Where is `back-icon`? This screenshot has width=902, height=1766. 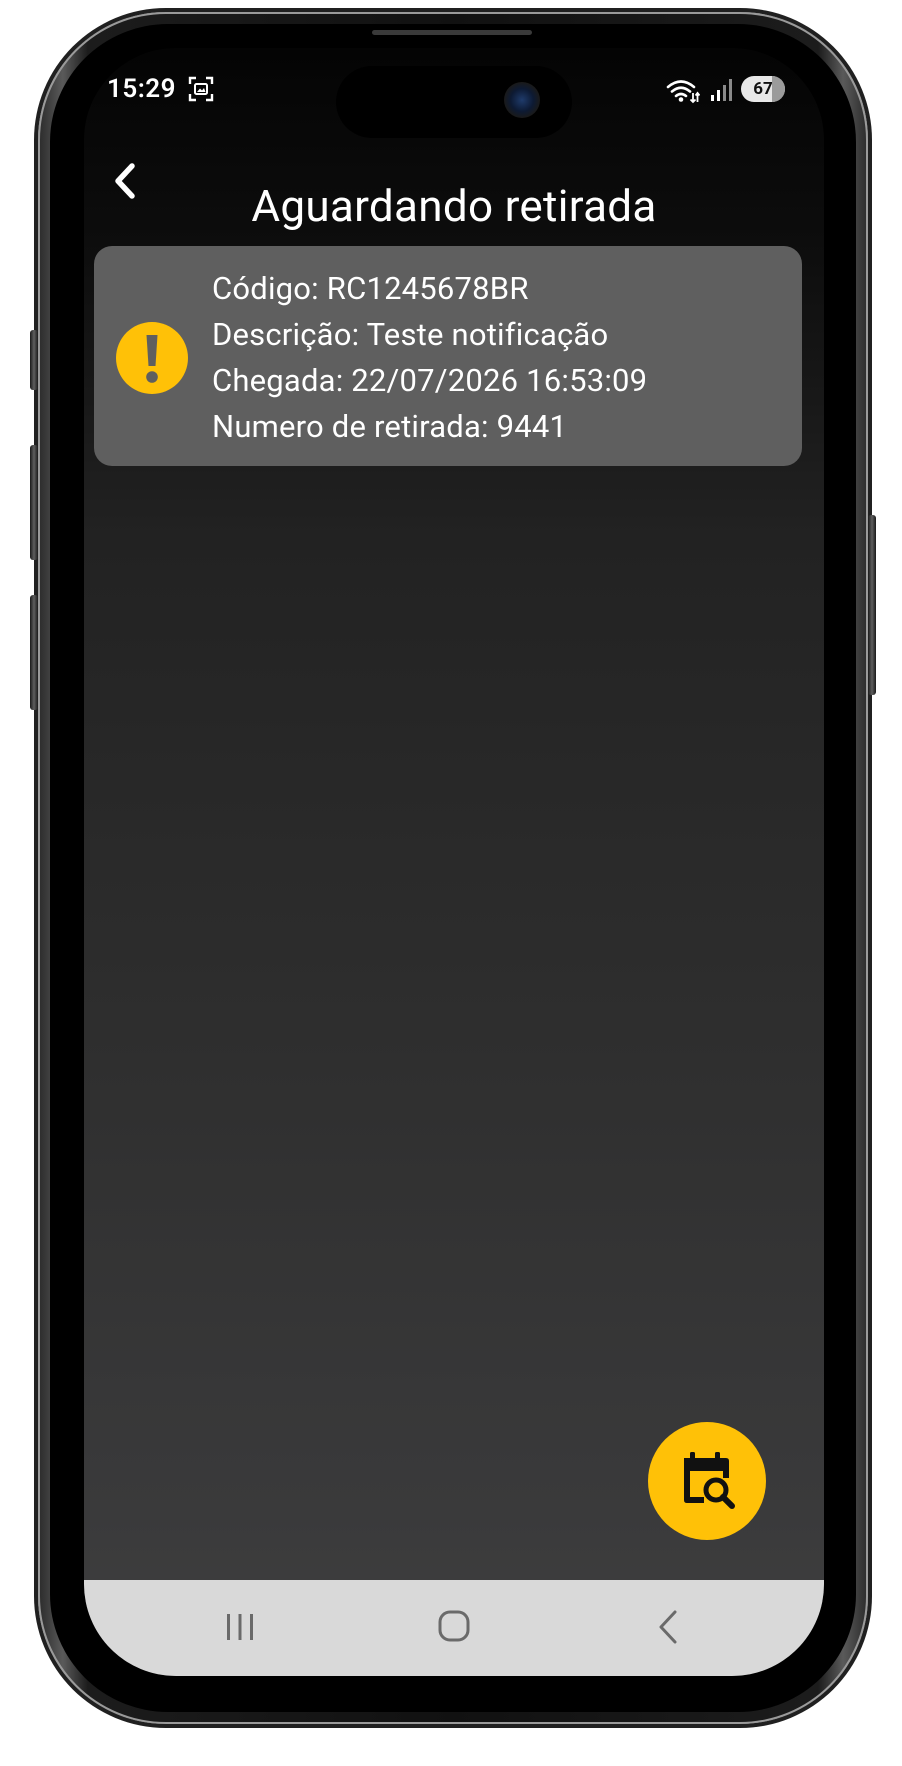 back-icon is located at coordinates (668, 1627).